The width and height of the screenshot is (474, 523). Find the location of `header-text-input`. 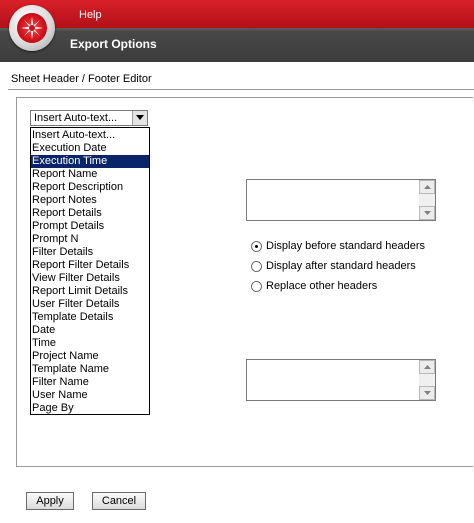

header-text-input is located at coordinates (341, 200).